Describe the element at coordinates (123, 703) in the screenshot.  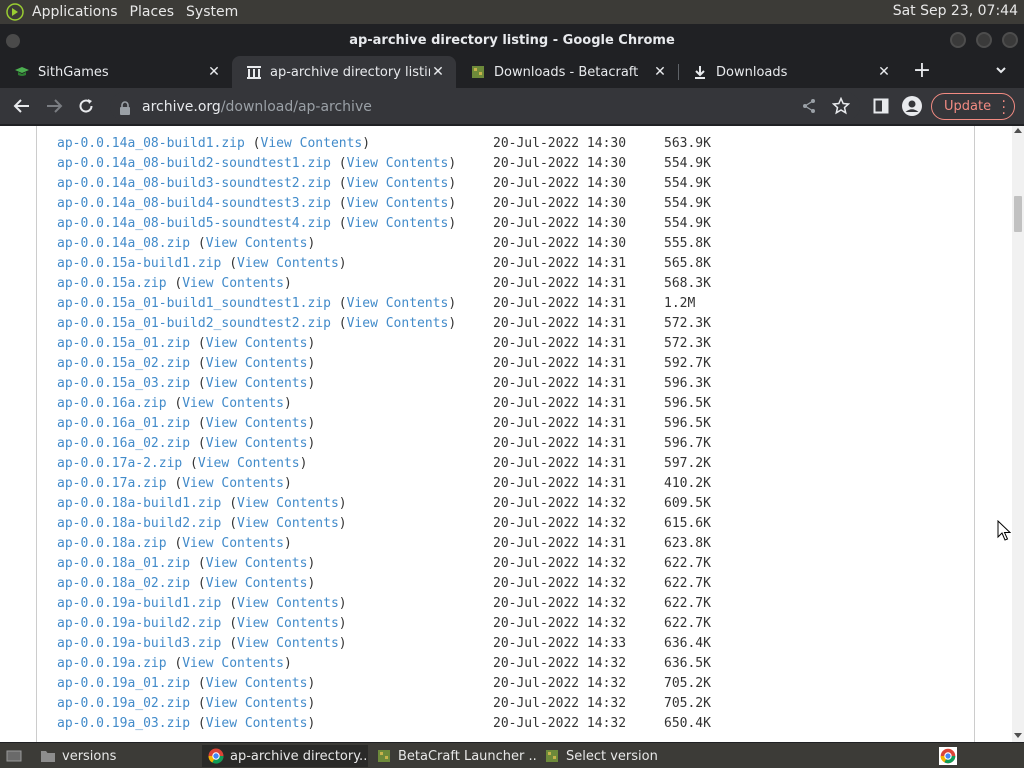
I see `file-link: ap-0.0.19a_02.zip` at that location.